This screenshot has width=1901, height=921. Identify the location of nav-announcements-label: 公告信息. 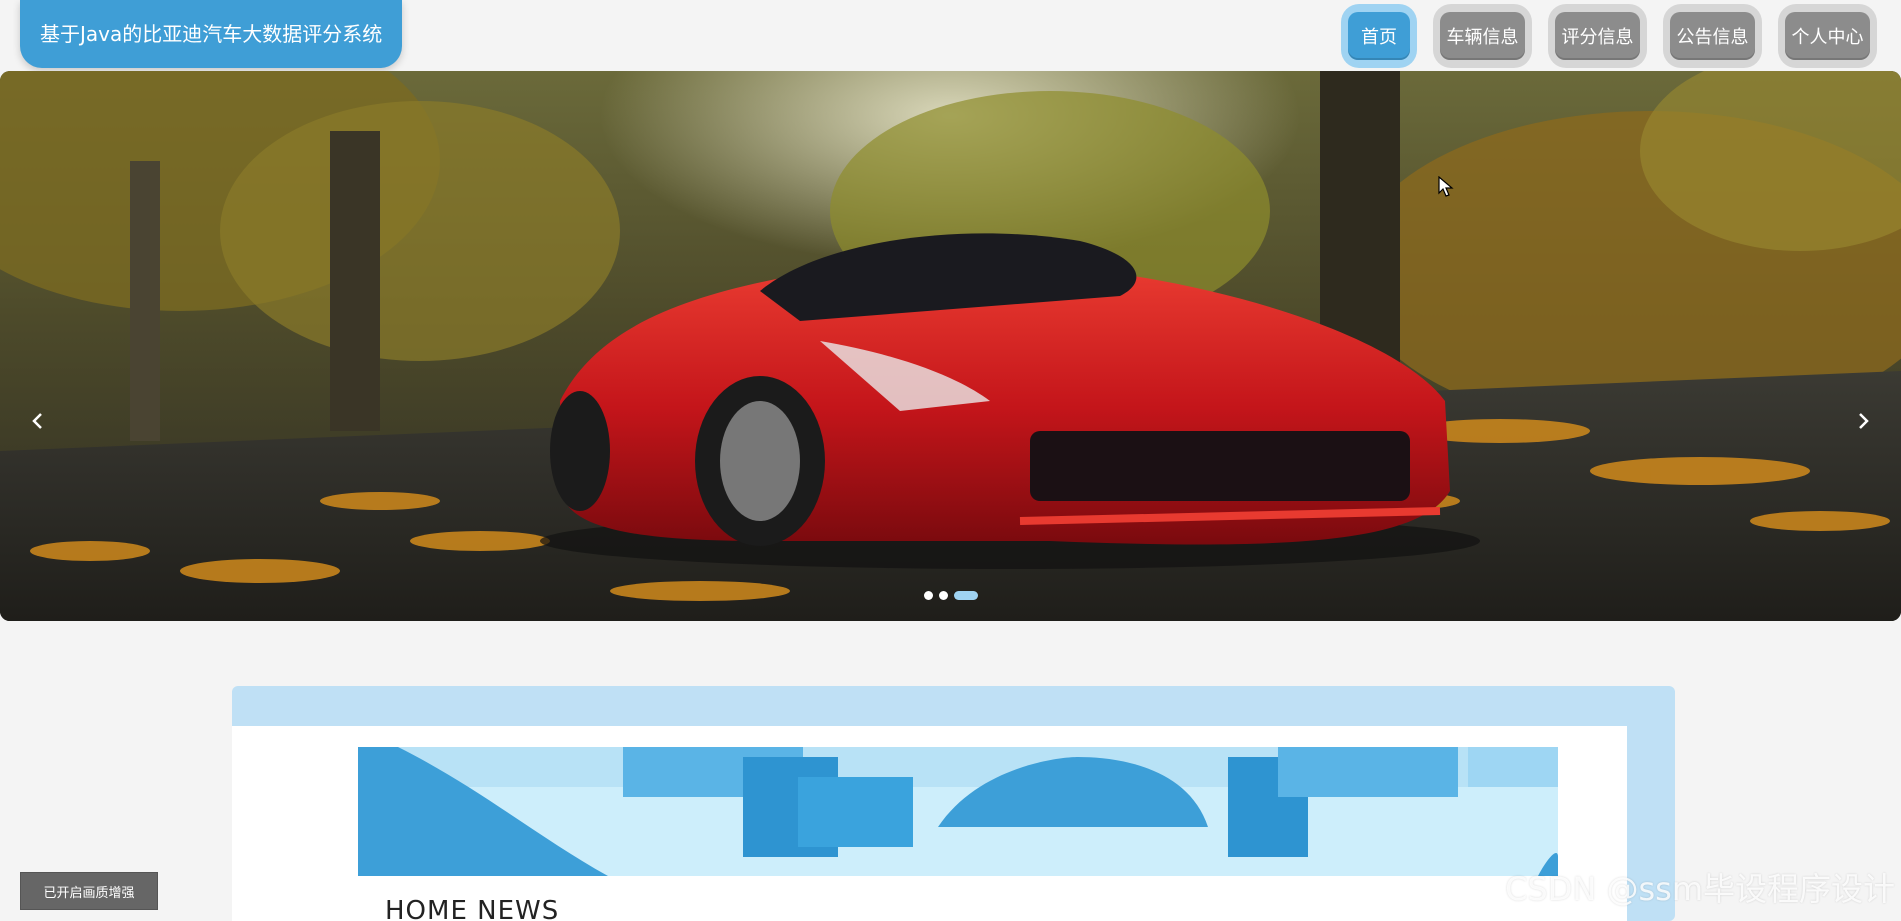
(1712, 36).